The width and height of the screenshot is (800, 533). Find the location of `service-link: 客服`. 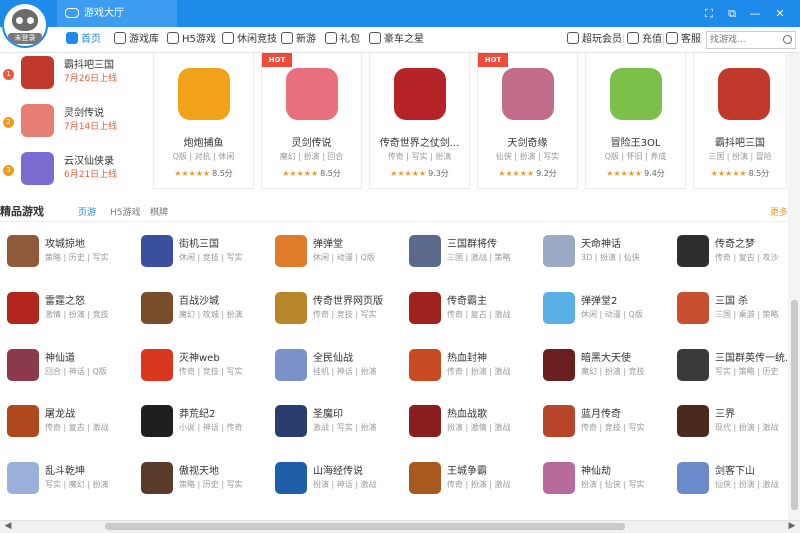

service-link: 客服 is located at coordinates (683, 40).